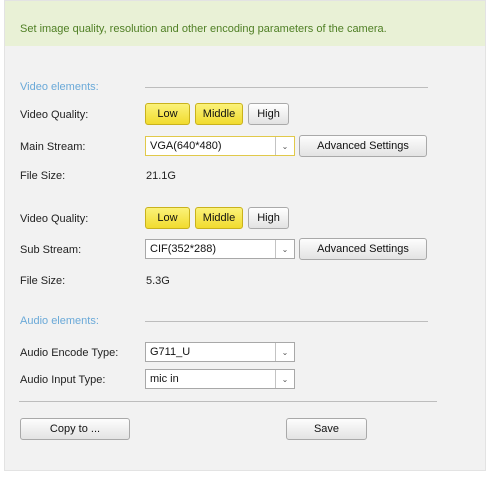 Image resolution: width=491 pixels, height=491 pixels. I want to click on video-section-divider, so click(286, 87).